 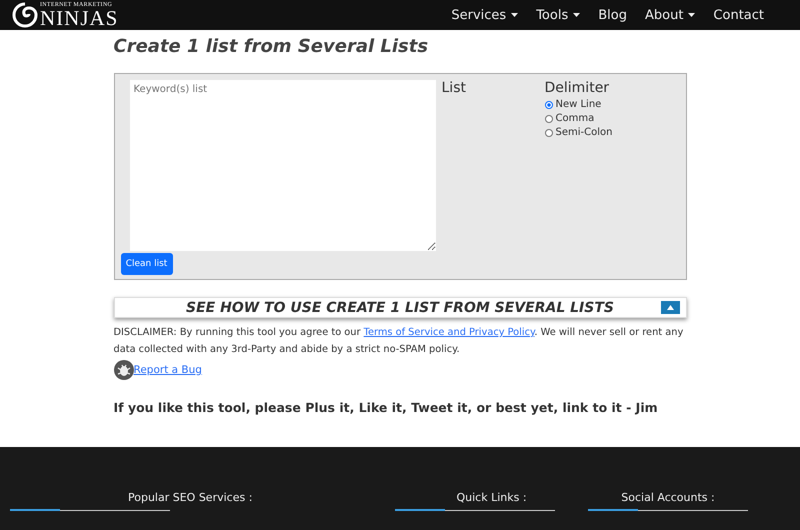 I want to click on nav-link: Contact, so click(x=738, y=15).